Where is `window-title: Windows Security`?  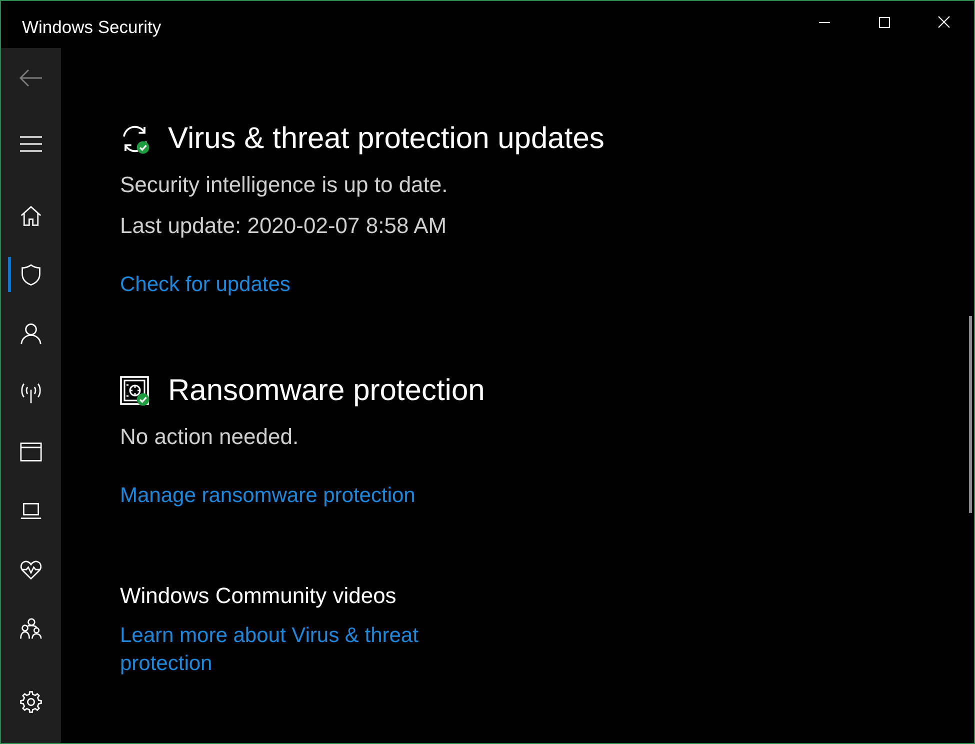
window-title: Windows Security is located at coordinates (92, 27).